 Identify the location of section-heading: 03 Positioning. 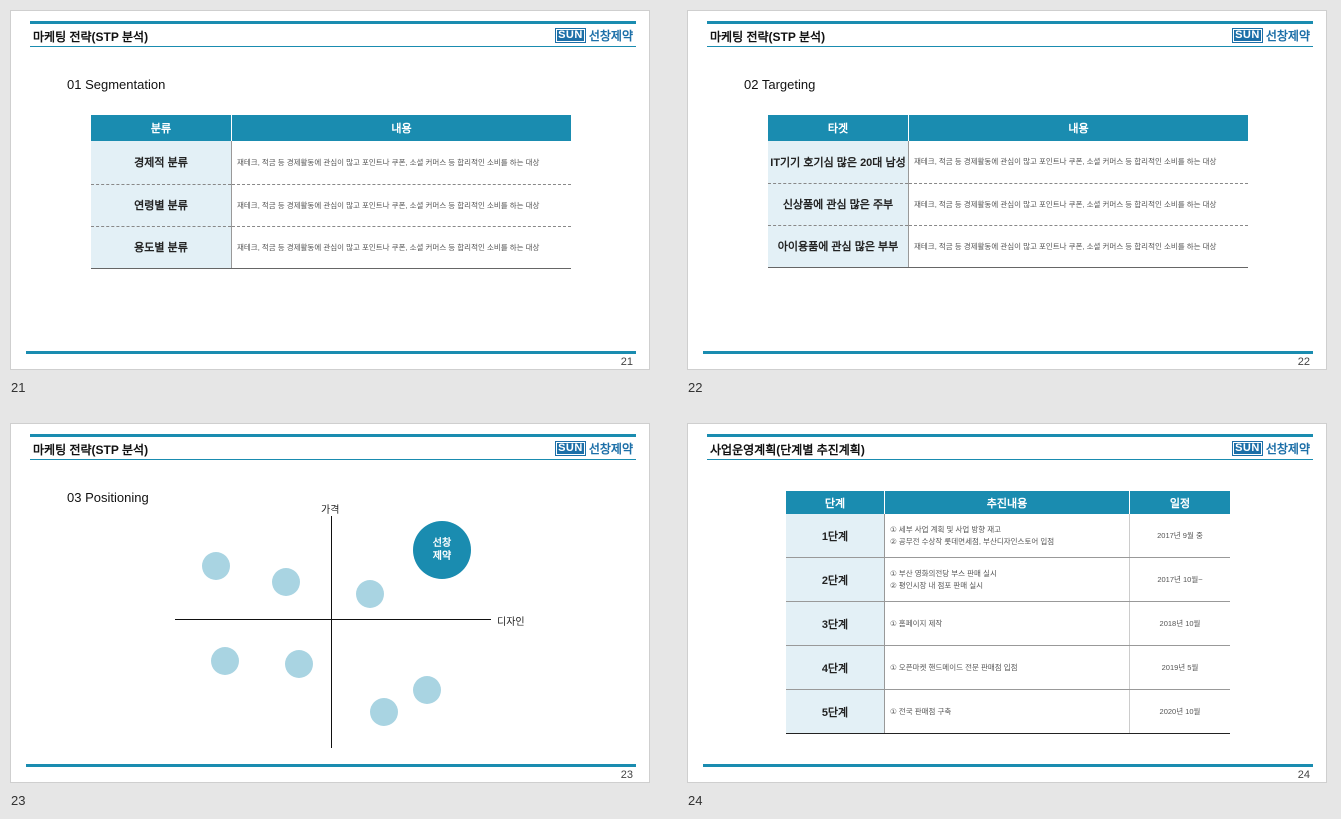
(108, 497).